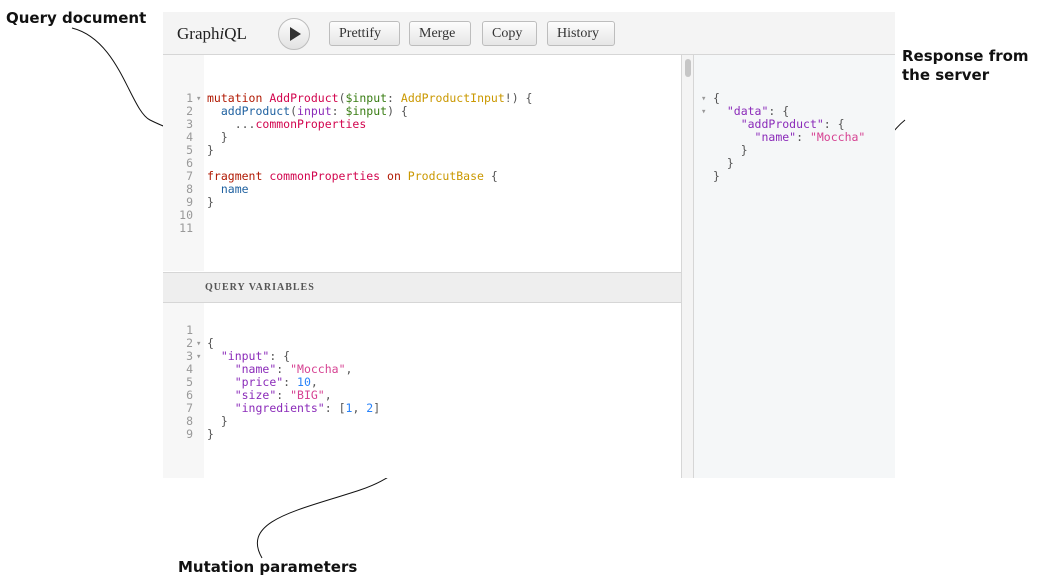 Image resolution: width=1046 pixels, height=583 pixels. I want to click on code-token: AddProduct, so click(304, 98).